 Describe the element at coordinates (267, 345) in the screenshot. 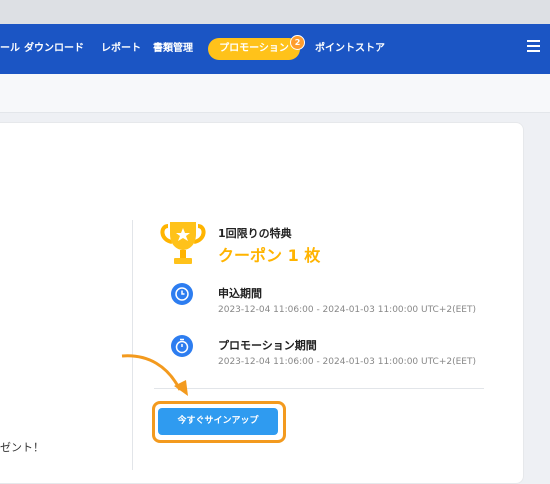

I see `promotion-period-label: プロモーション期間` at that location.